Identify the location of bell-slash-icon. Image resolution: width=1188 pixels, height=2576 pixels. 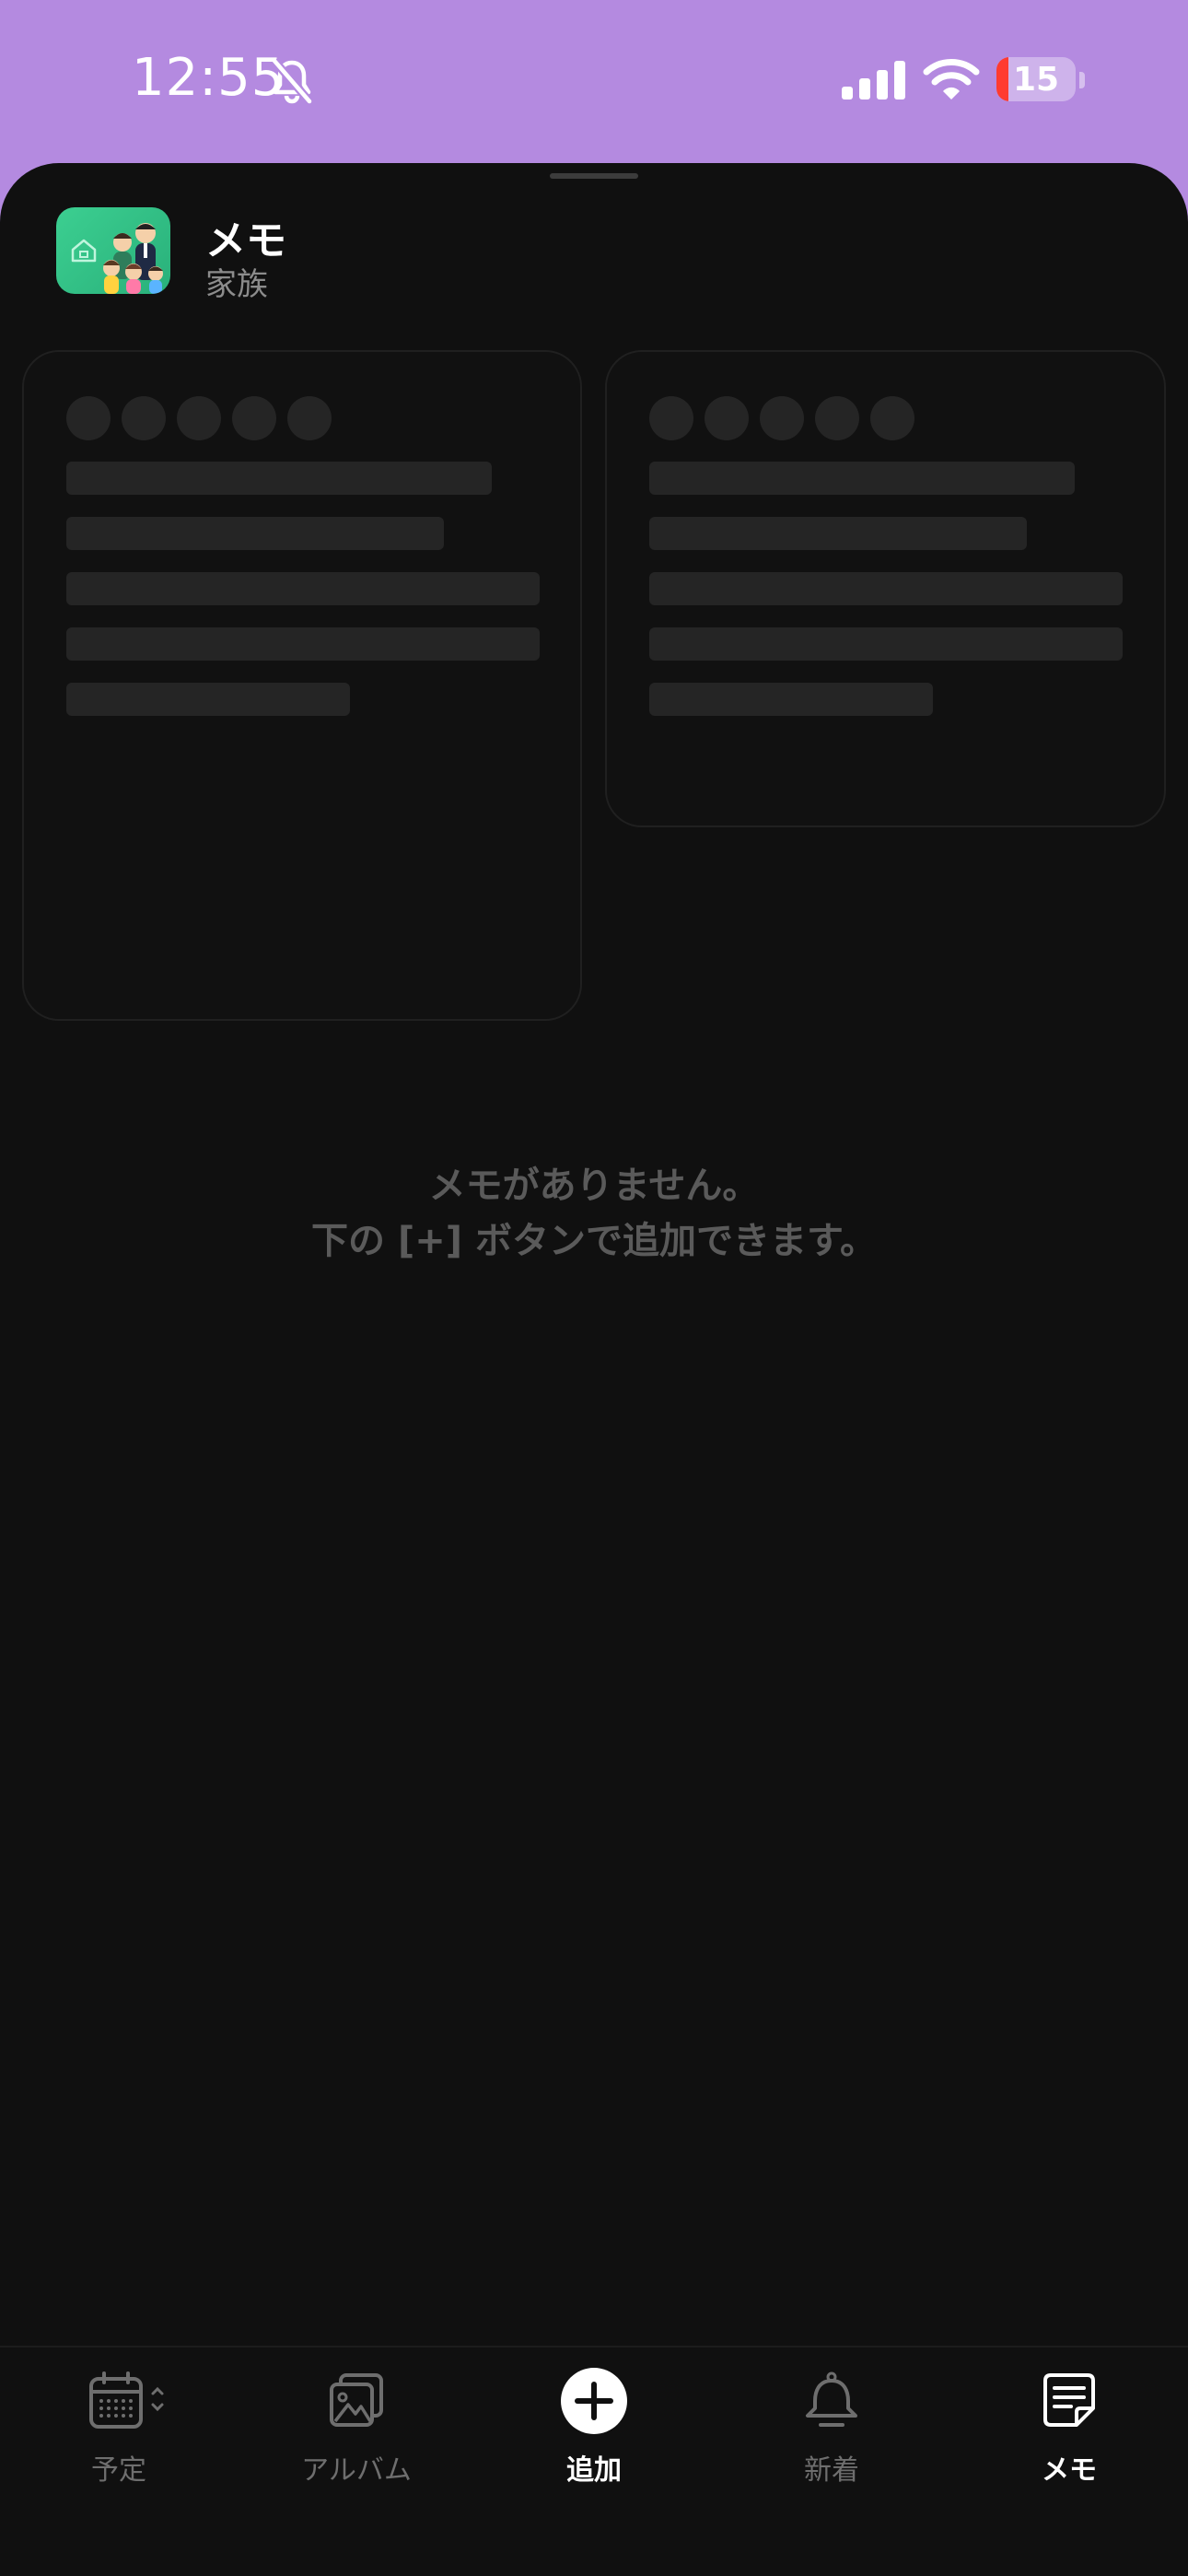
(292, 81).